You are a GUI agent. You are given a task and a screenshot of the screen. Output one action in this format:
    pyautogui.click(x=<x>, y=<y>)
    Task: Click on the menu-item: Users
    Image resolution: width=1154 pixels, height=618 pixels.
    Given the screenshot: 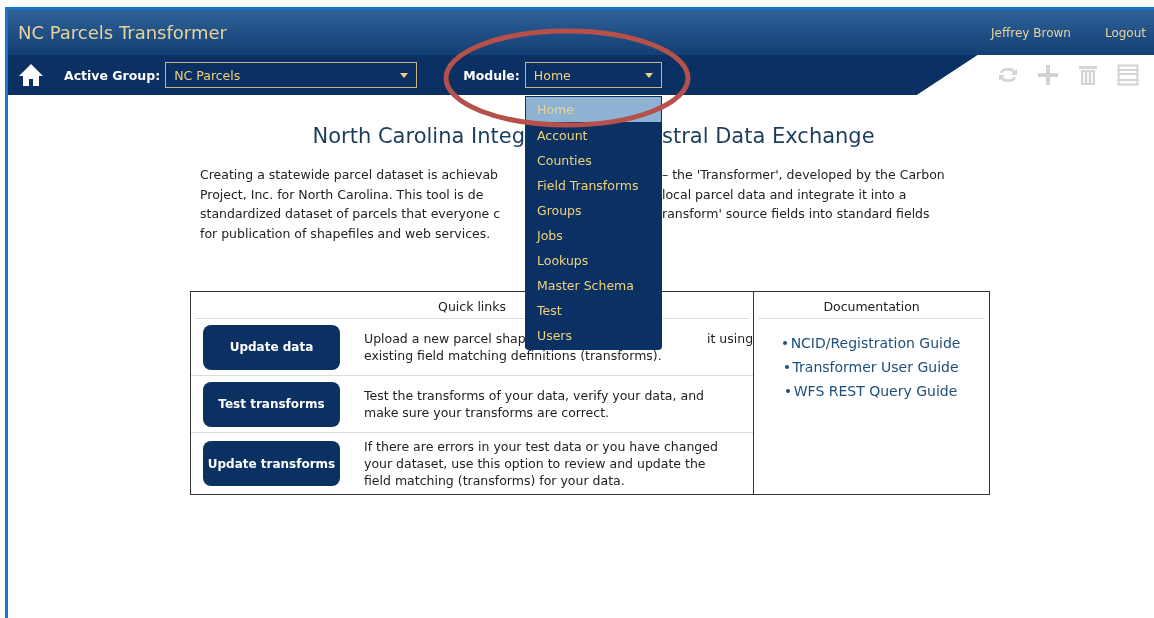 What is the action you would take?
    pyautogui.click(x=593, y=335)
    